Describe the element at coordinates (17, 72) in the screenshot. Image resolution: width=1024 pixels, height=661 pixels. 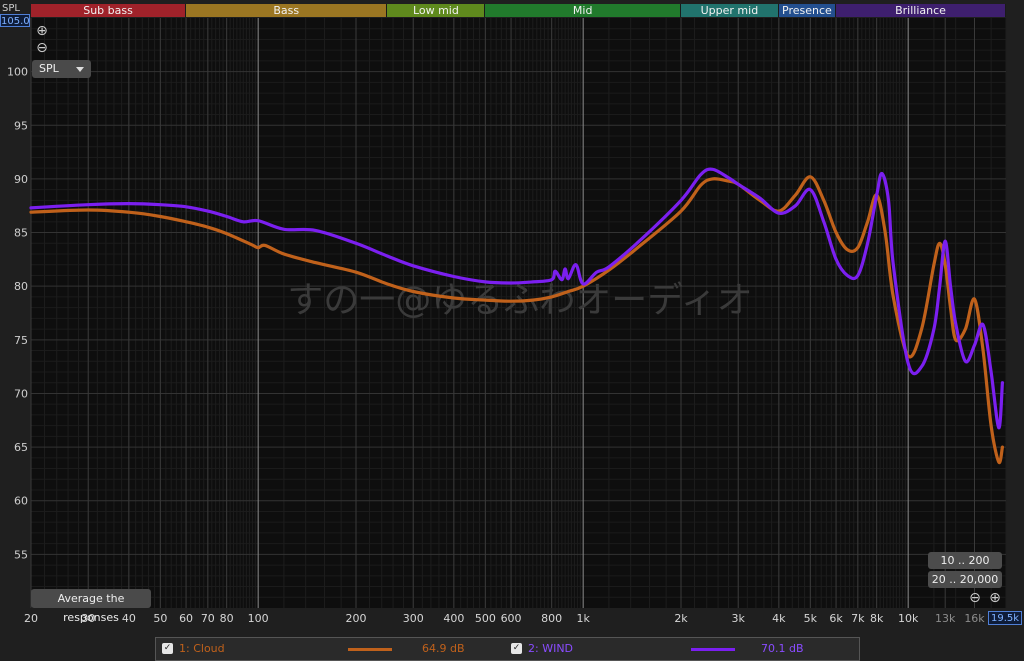
I see `y-tick-label: 100` at that location.